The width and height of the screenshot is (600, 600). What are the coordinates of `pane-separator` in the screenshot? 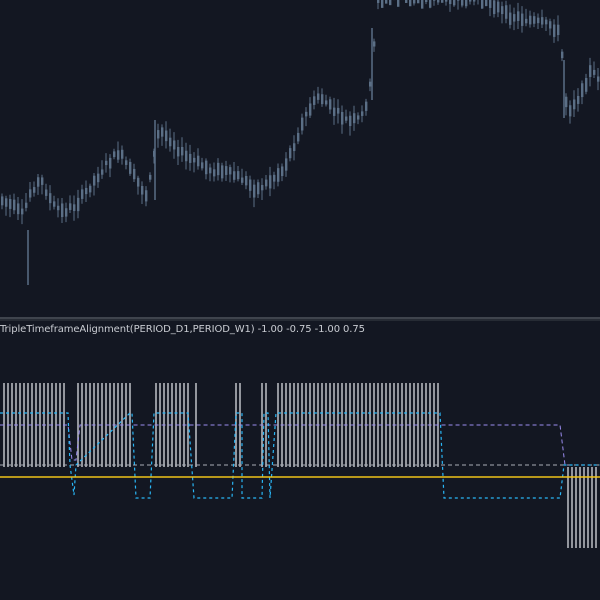 It's located at (300, 319).